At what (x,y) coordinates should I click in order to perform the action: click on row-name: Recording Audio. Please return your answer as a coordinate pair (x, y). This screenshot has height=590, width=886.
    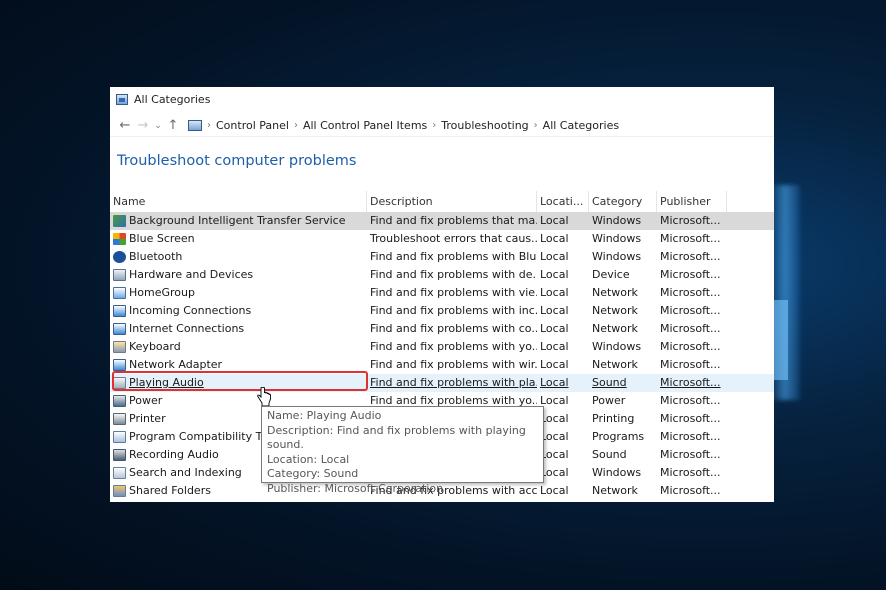
    Looking at the image, I should click on (174, 454).